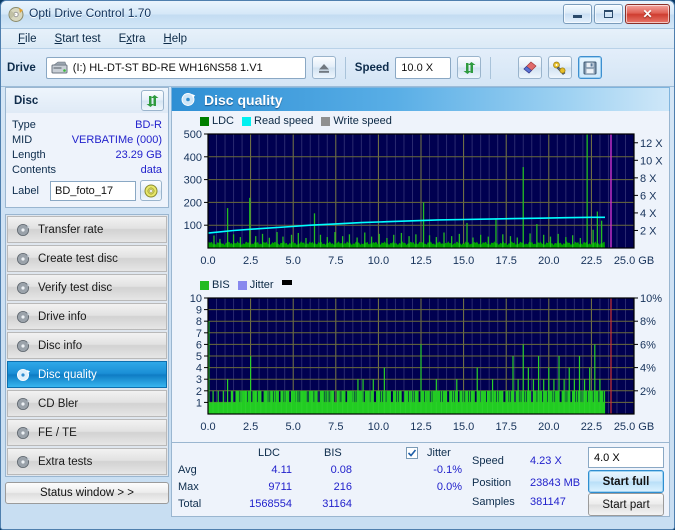 This screenshot has width=675, height=530. What do you see at coordinates (87, 374) in the screenshot?
I see `sidebar-item-disc-quality: Disc quality` at bounding box center [87, 374].